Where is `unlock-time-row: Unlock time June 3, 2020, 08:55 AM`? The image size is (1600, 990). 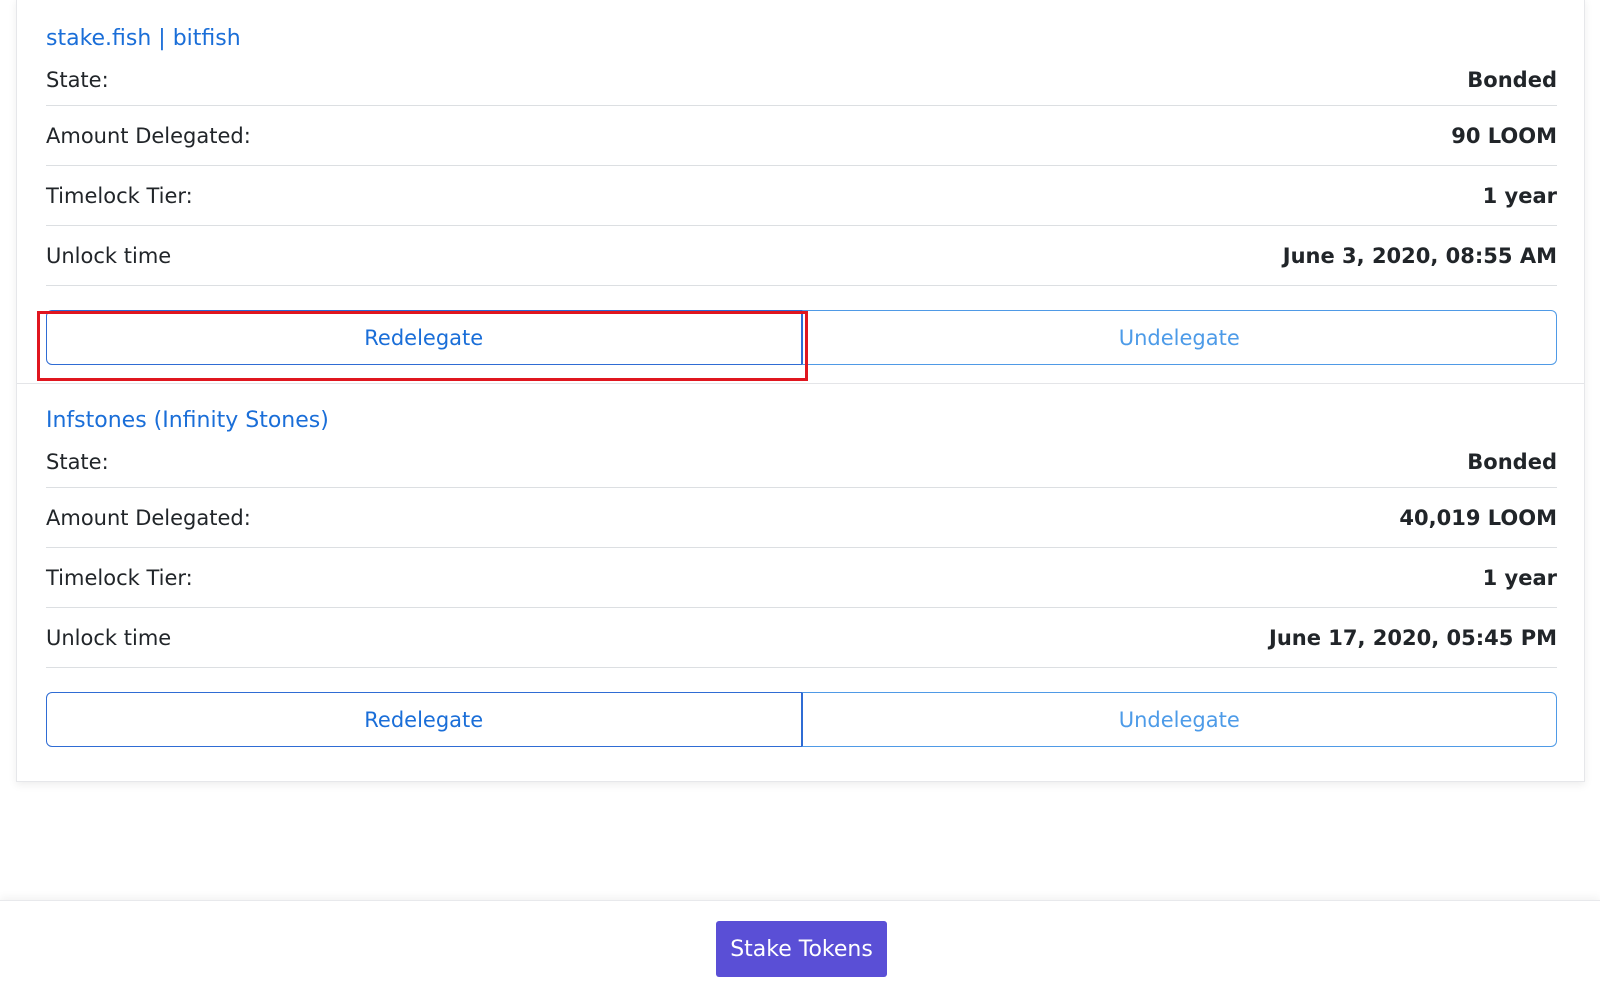 unlock-time-row: Unlock time June 3, 2020, 08:55 AM is located at coordinates (801, 256).